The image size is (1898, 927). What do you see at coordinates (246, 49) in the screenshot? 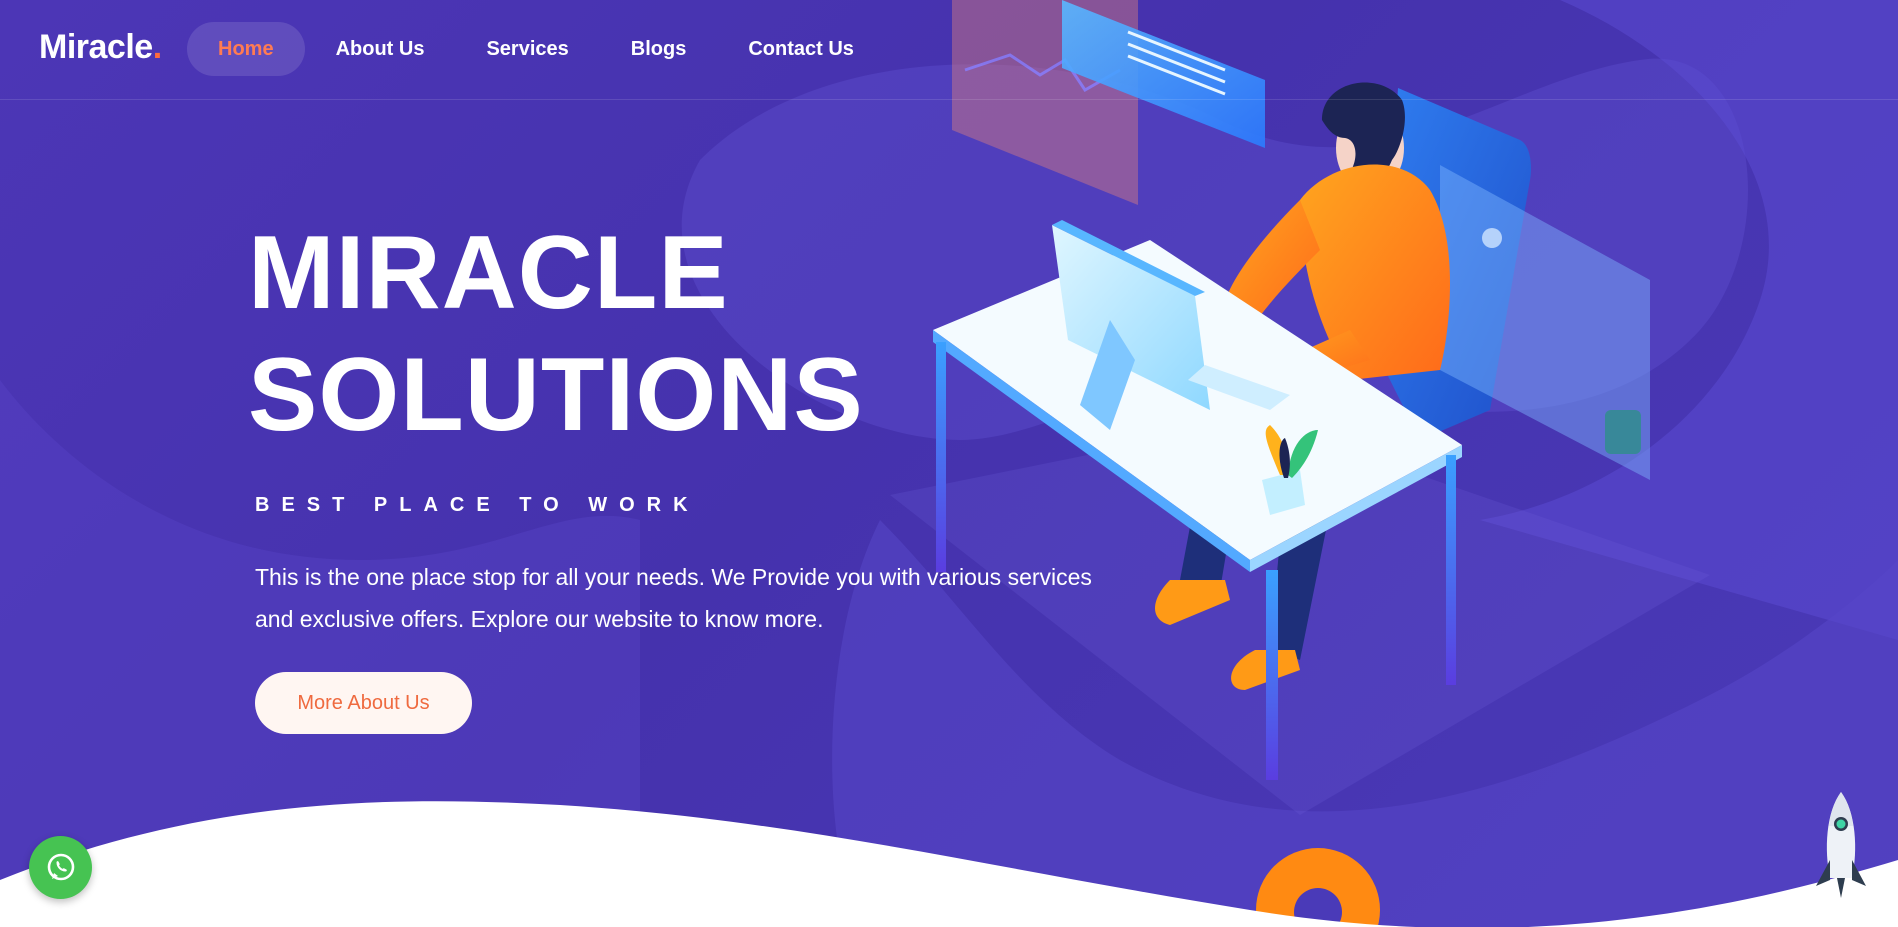
I see `nav-item-home: Home` at bounding box center [246, 49].